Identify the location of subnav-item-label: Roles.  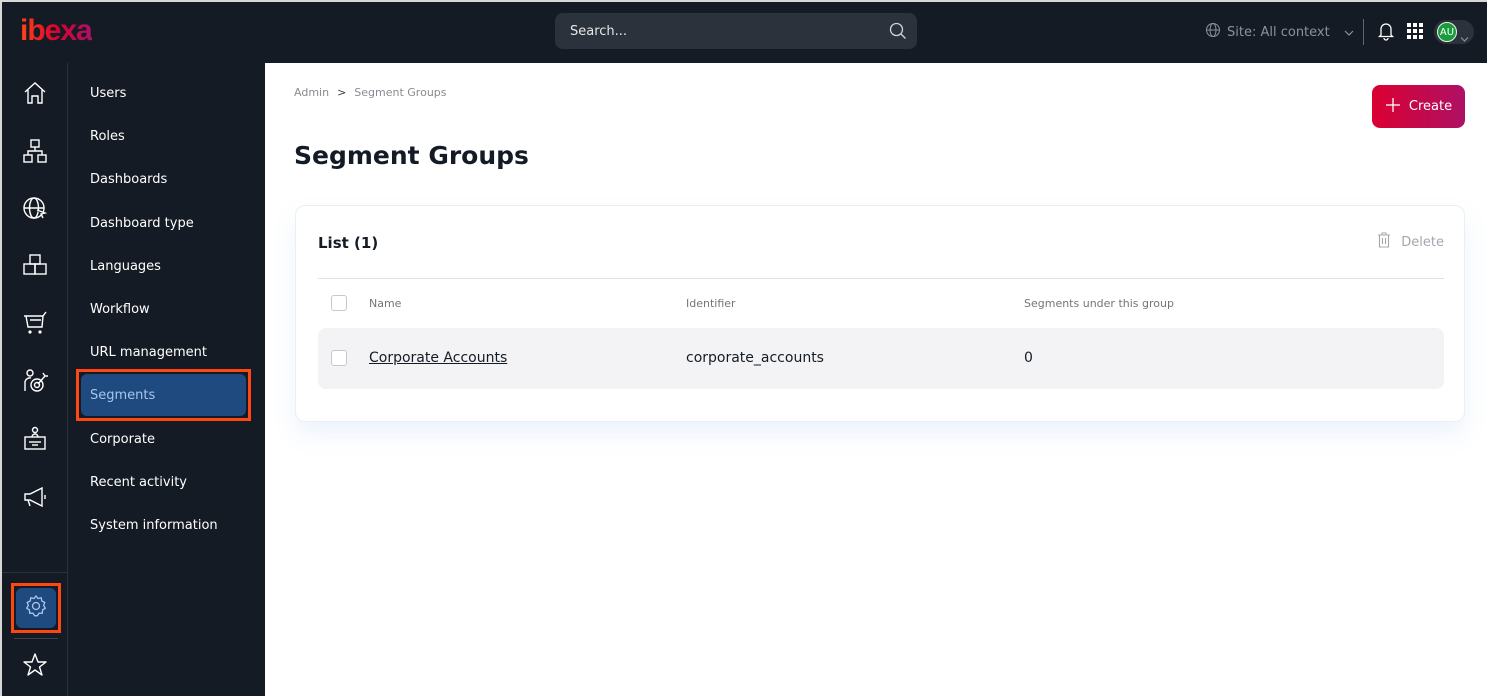
(107, 136).